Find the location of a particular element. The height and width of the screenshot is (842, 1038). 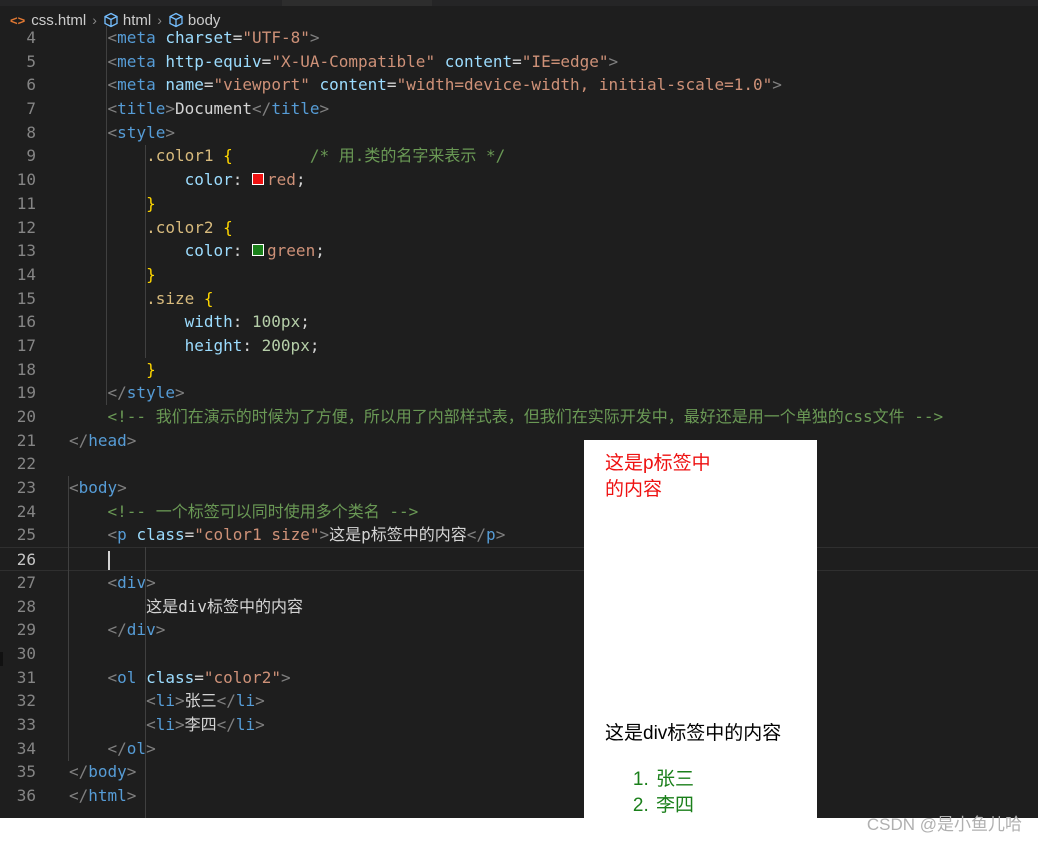

code-line: 7 <title>Document</title> is located at coordinates (519, 109).